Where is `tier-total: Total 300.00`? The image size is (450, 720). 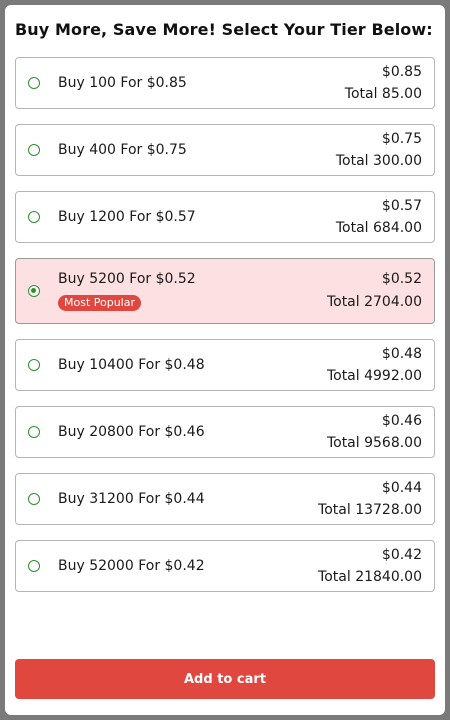
tier-total: Total 300.00 is located at coordinates (378, 161).